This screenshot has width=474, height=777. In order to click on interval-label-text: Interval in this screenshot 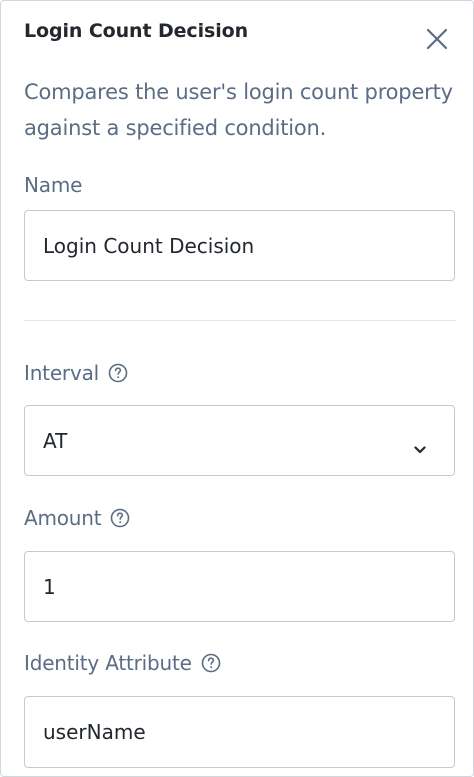, I will do `click(61, 373)`.